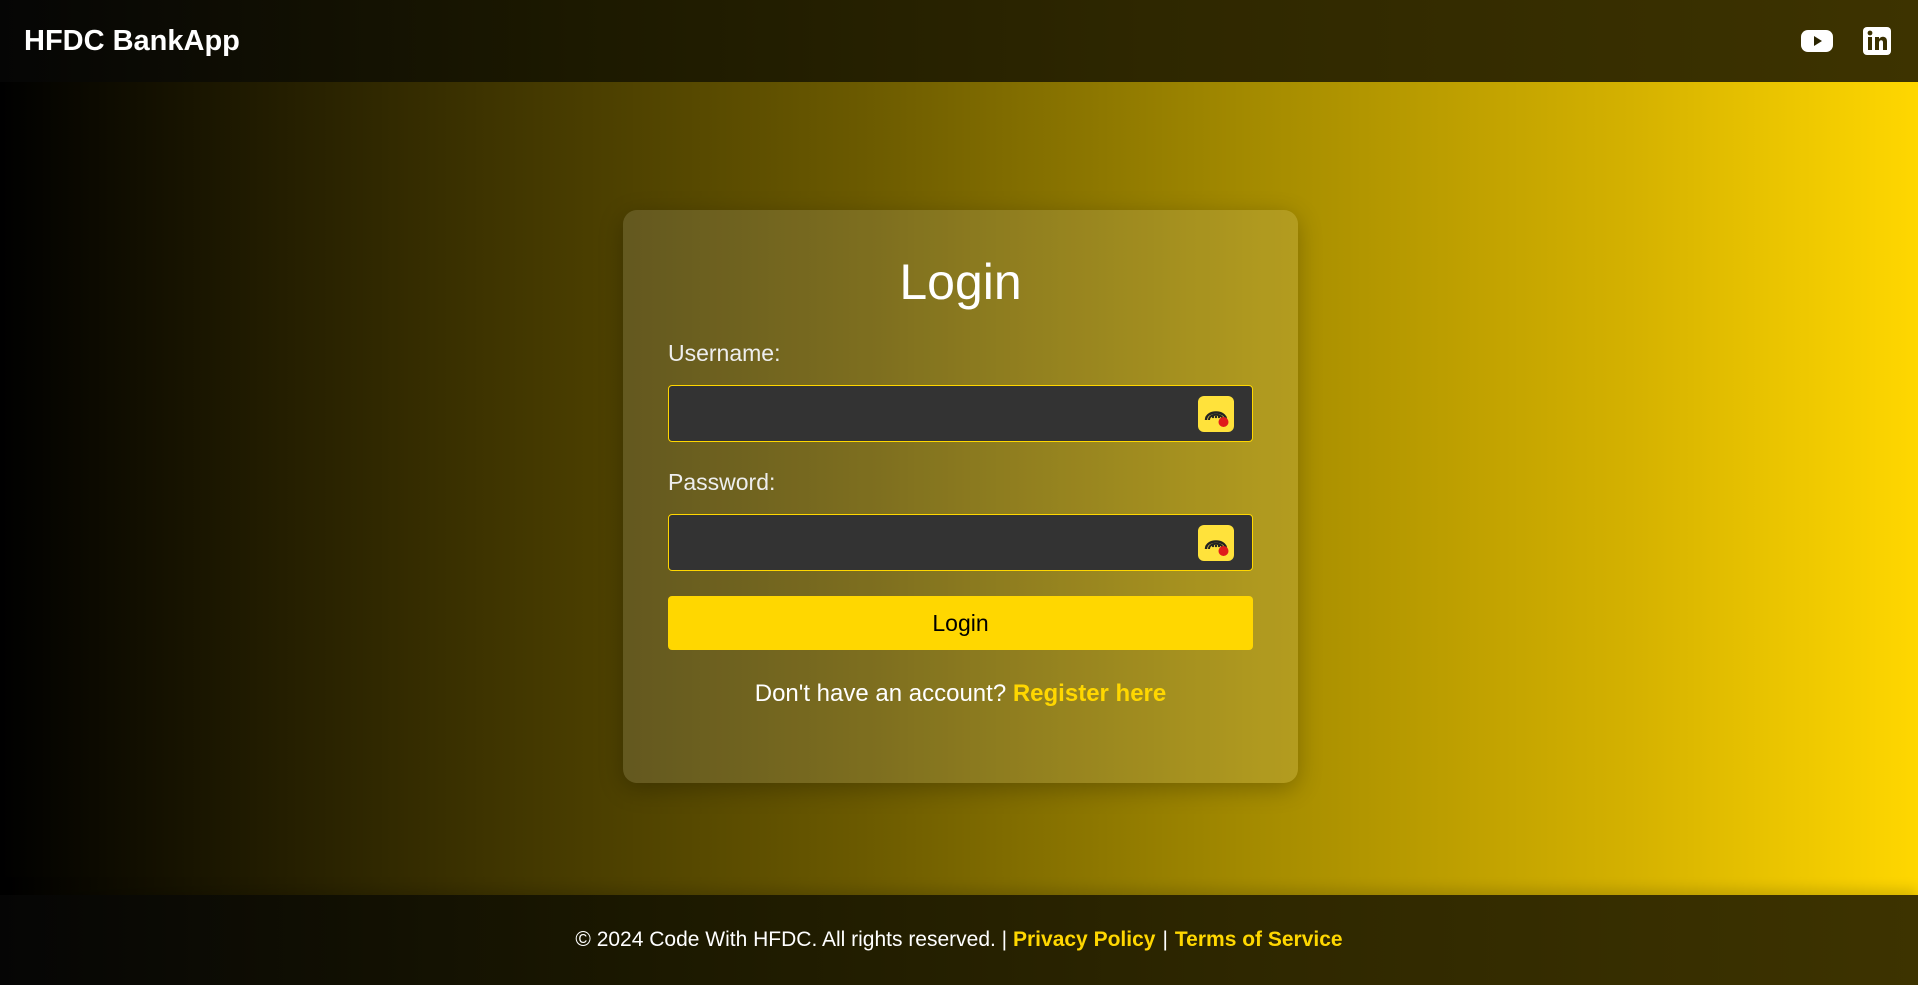  I want to click on register-prompt: Don't have an account? Register here, so click(960, 694).